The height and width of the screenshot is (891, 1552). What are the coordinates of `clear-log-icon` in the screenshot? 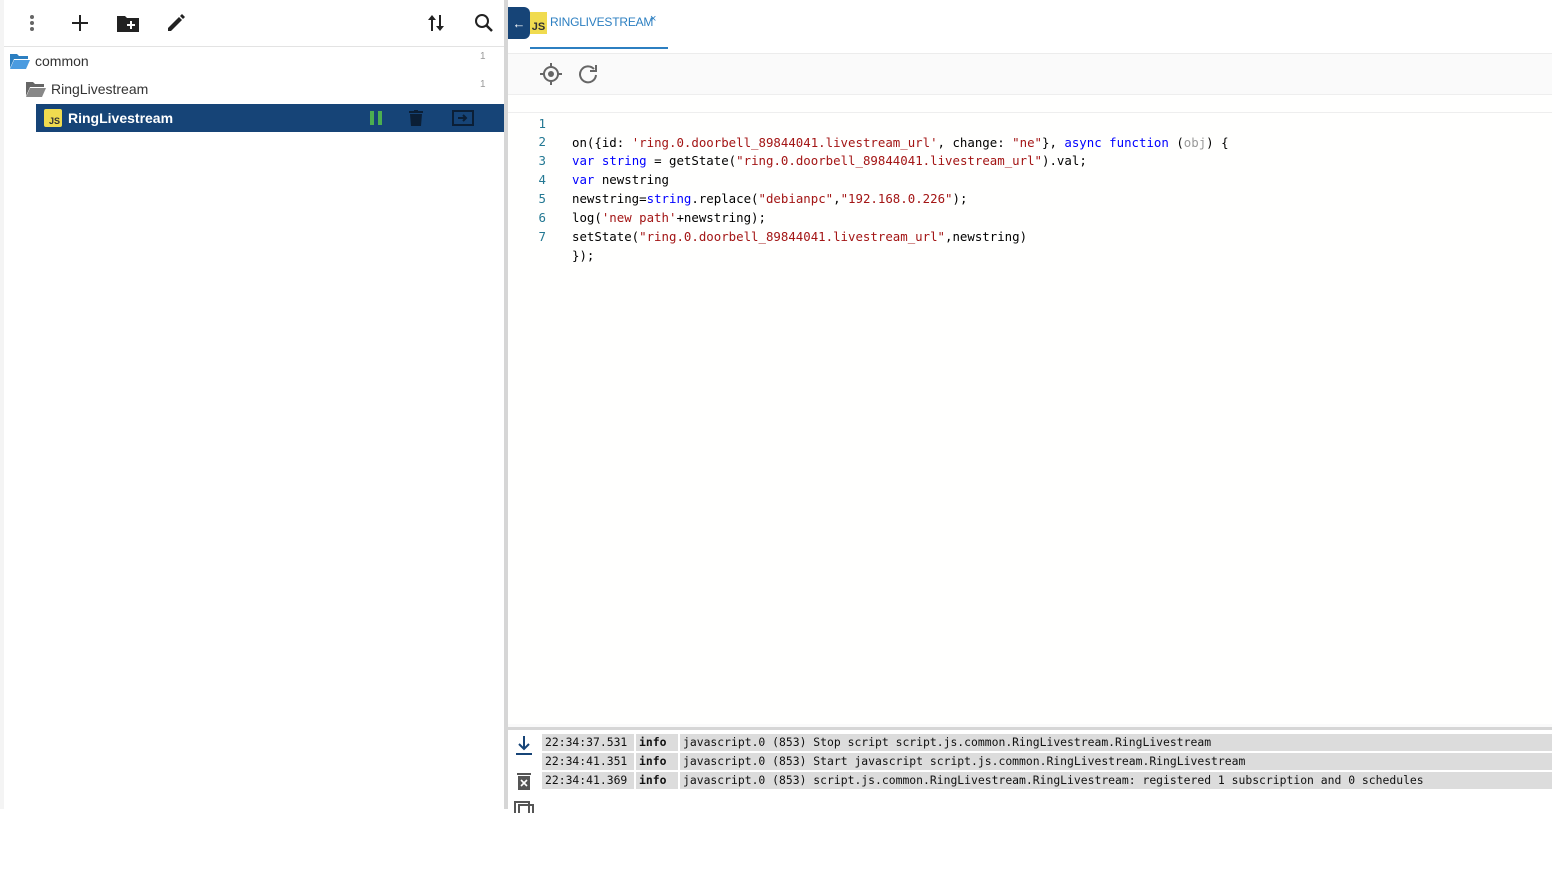 It's located at (524, 783).